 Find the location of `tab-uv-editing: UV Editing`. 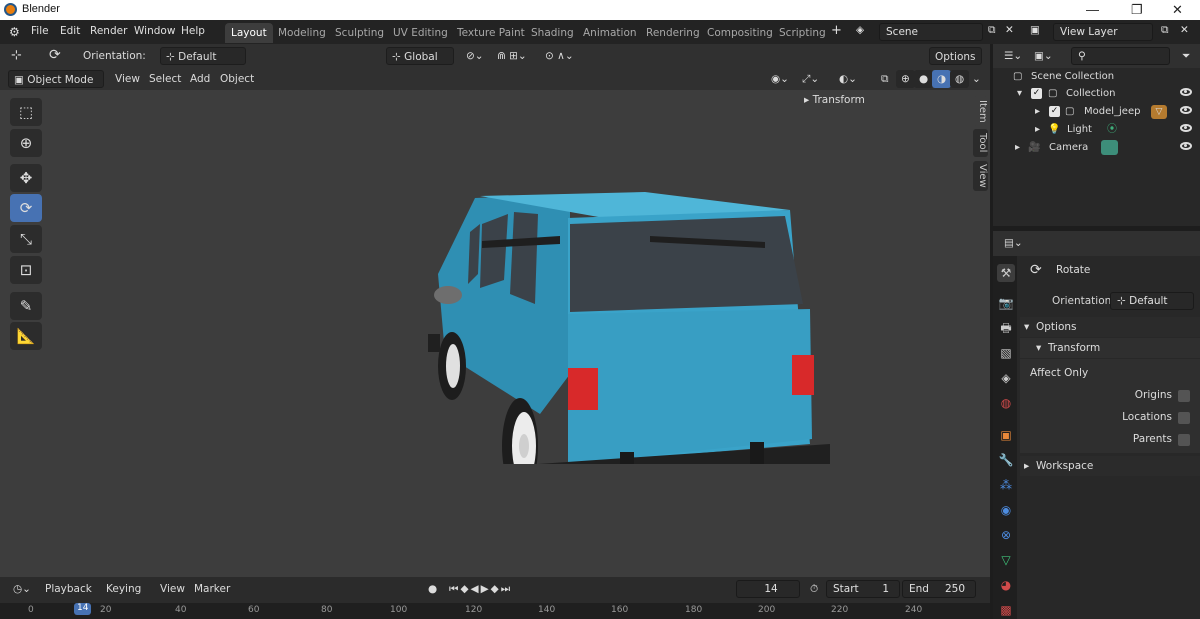

tab-uv-editing: UV Editing is located at coordinates (420, 33).